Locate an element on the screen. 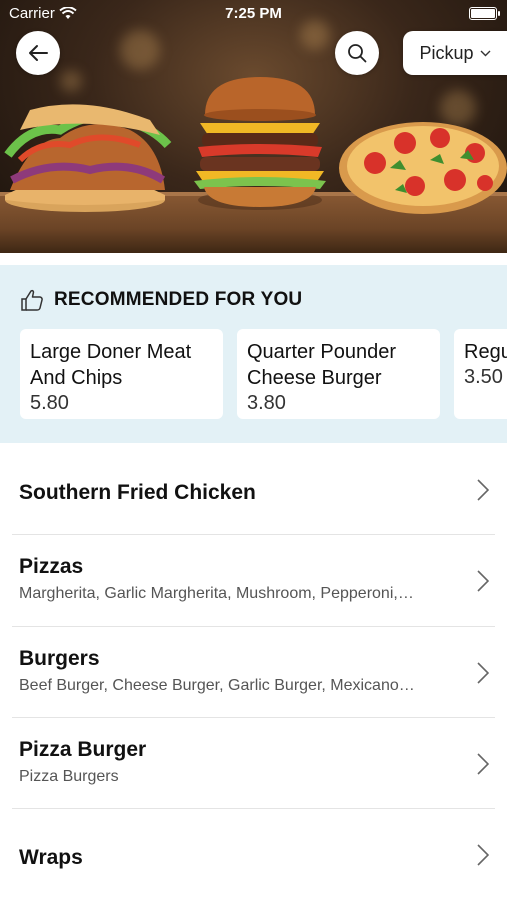 This screenshot has width=507, height=900. doner-image is located at coordinates (88, 158).